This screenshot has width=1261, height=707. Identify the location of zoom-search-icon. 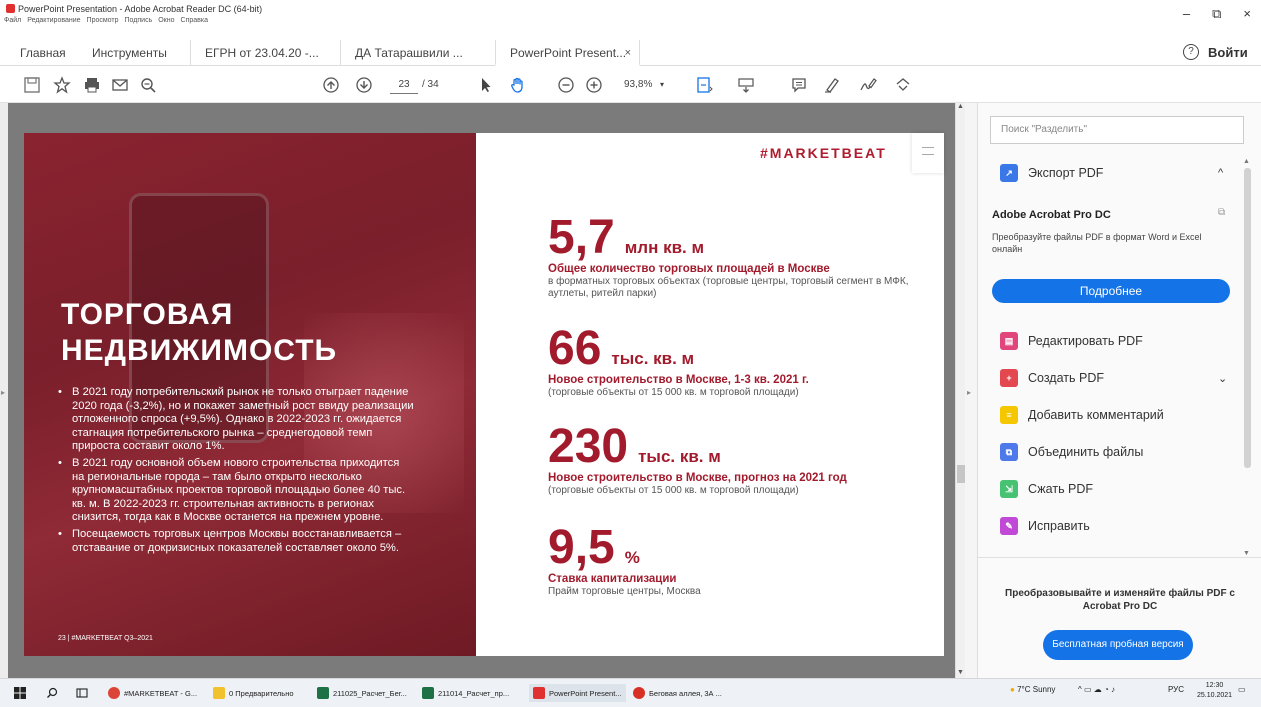
(148, 85).